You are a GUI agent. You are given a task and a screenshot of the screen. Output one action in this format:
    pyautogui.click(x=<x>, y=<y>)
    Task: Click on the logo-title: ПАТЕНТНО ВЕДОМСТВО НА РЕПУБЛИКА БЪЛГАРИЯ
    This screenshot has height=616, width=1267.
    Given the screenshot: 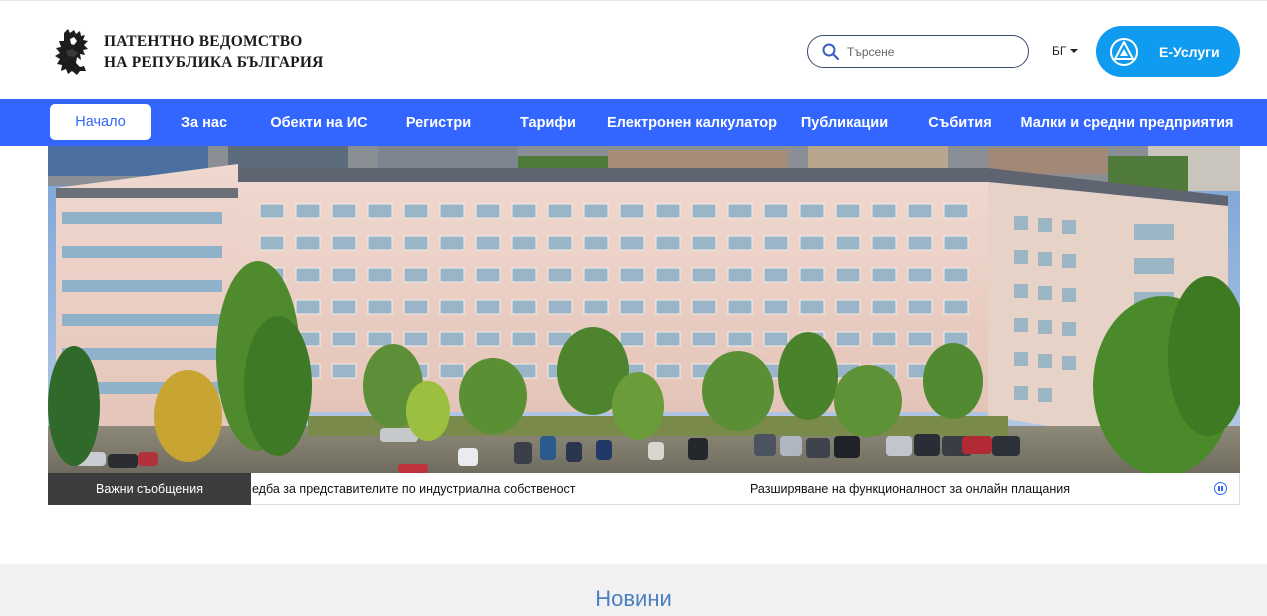 What is the action you would take?
    pyautogui.click(x=214, y=52)
    